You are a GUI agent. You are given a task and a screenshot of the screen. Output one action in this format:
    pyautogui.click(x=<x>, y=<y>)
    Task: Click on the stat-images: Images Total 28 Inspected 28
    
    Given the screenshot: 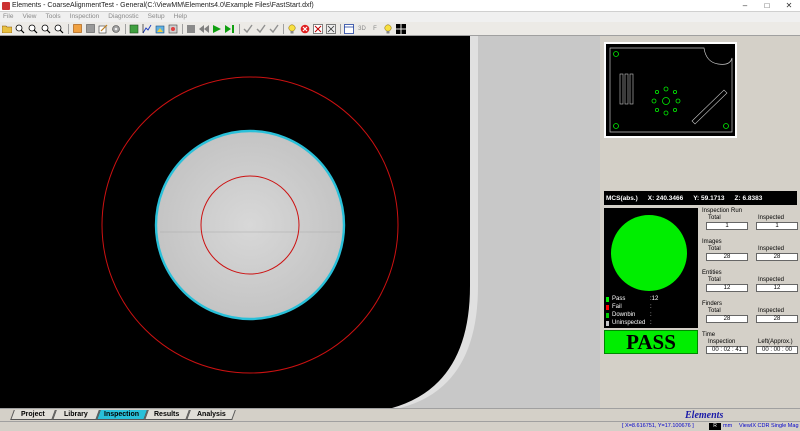 What is the action you would take?
    pyautogui.click(x=750, y=254)
    